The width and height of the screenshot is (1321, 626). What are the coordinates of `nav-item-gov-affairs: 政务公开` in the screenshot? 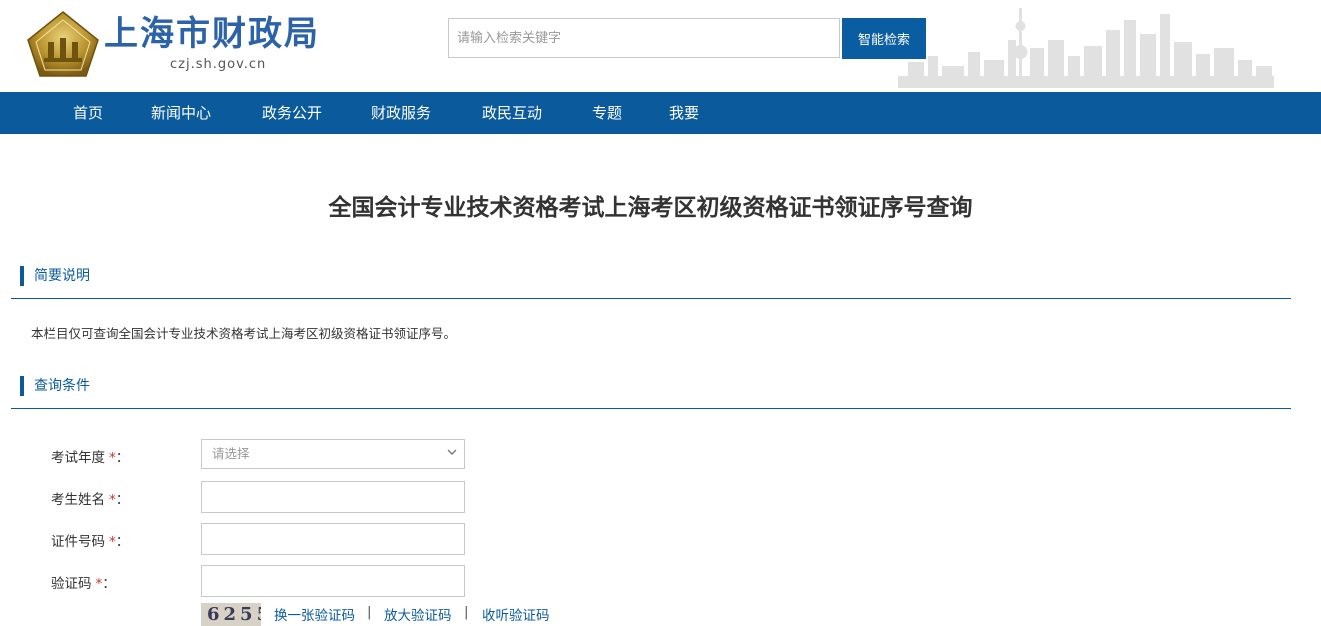 It's located at (292, 113).